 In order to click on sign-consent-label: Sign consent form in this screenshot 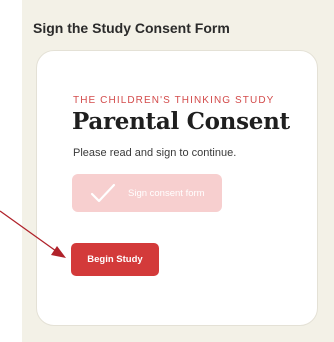, I will do `click(166, 193)`.